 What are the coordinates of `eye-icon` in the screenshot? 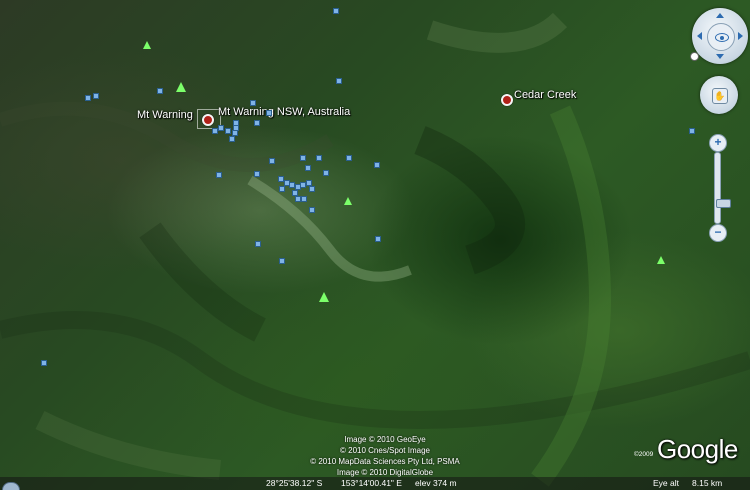 It's located at (722, 37).